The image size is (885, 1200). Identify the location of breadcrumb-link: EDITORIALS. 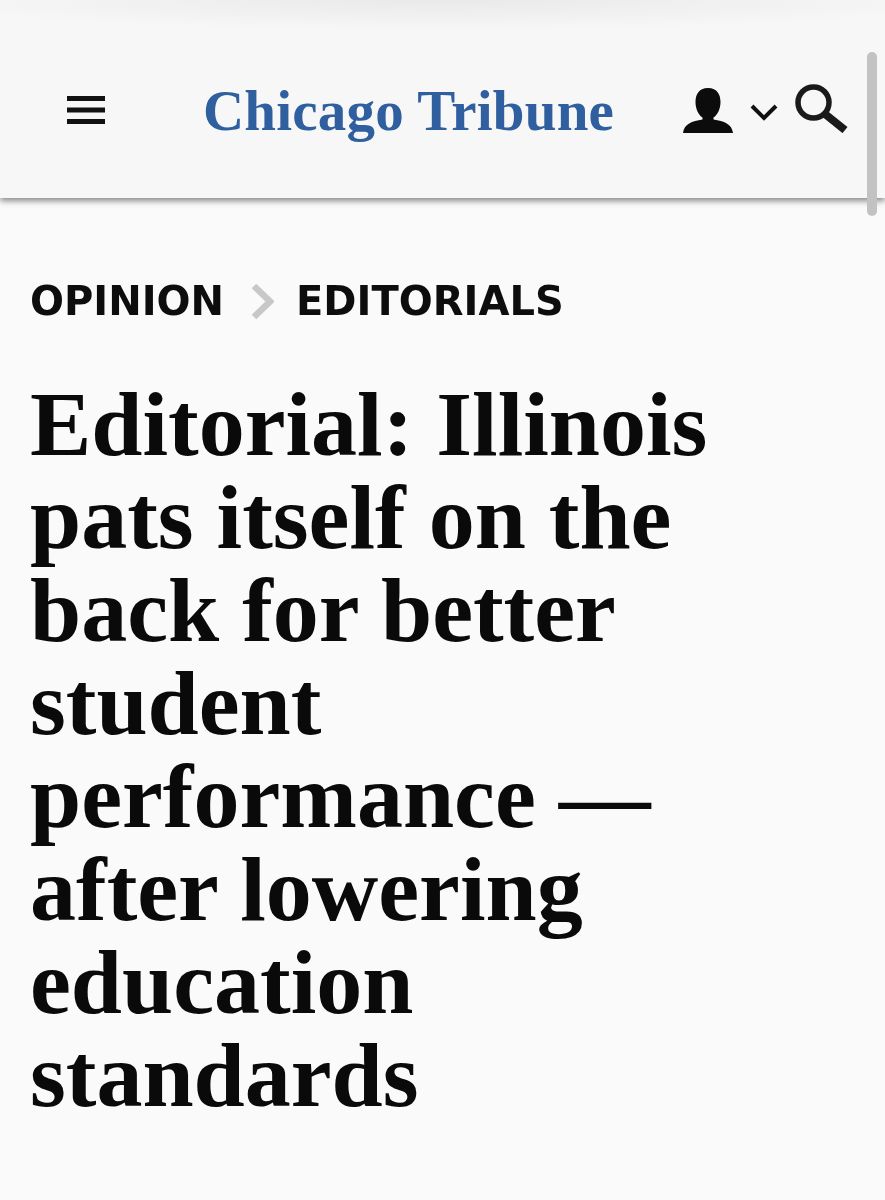
(430, 301).